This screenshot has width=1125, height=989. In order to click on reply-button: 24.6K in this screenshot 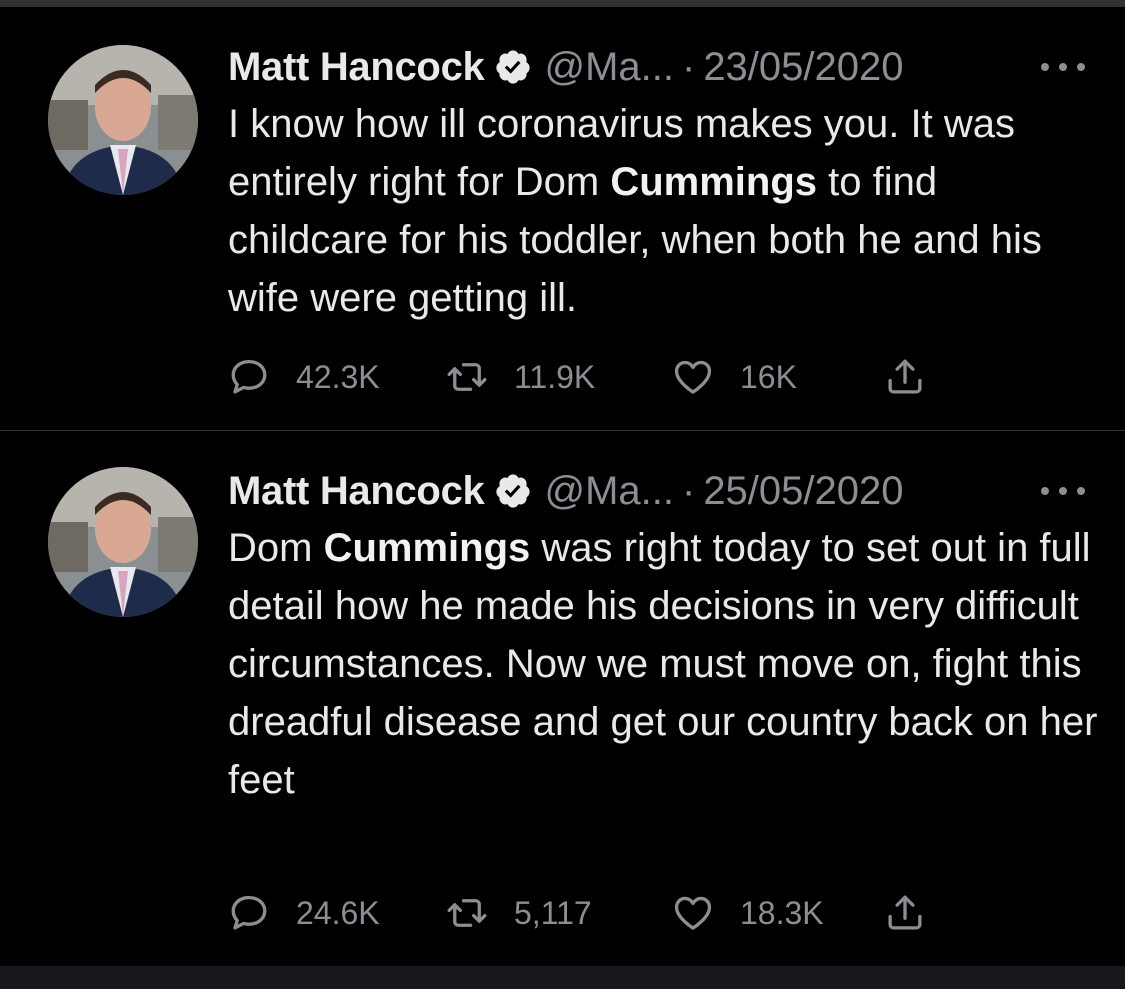, I will do `click(304, 913)`.